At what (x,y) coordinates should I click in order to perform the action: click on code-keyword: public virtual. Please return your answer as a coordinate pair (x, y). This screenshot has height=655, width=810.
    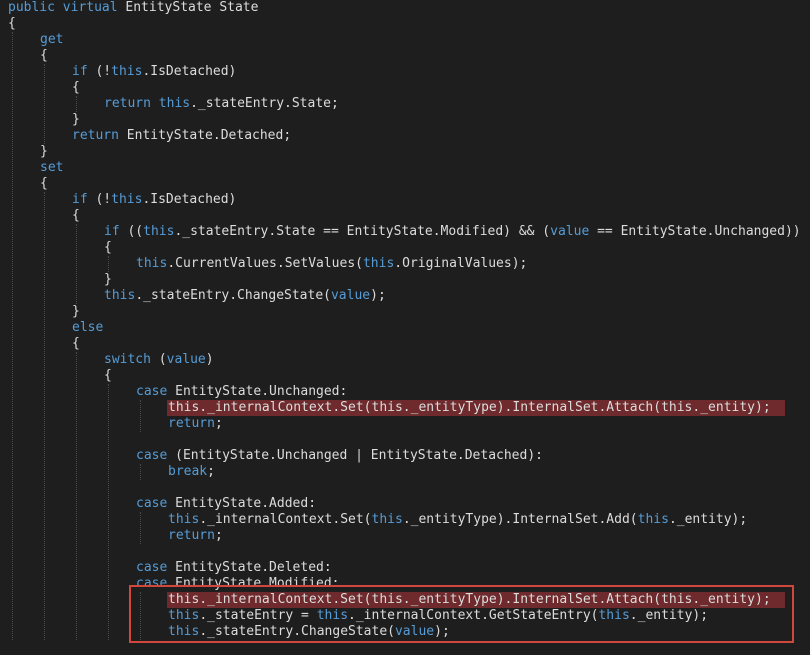
    Looking at the image, I should click on (63, 7).